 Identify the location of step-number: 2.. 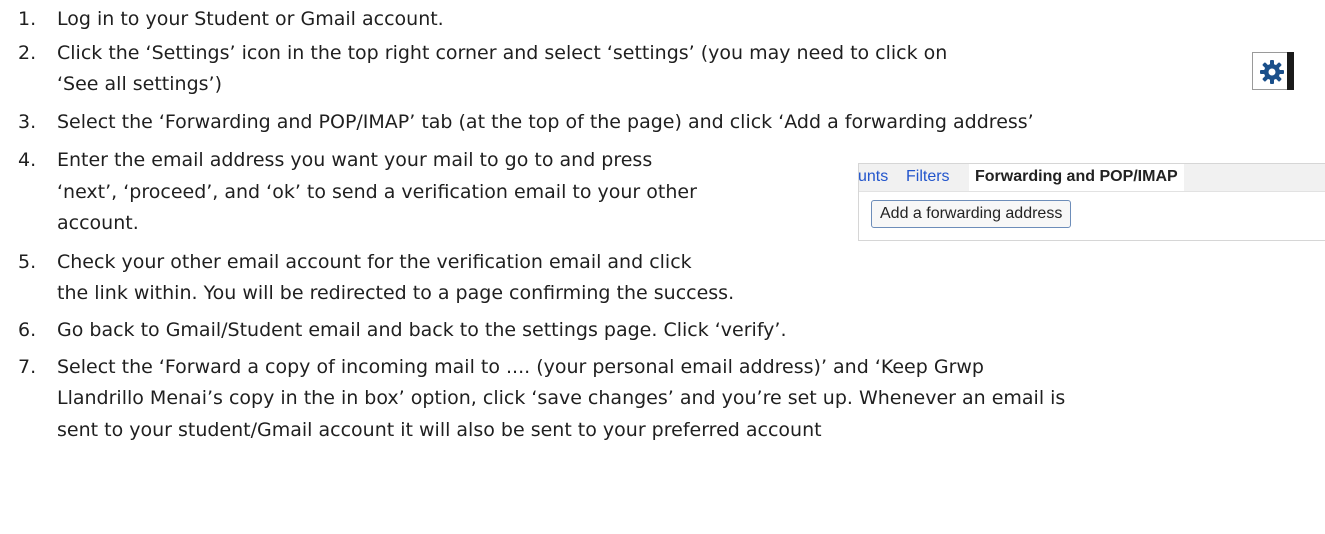
(27, 53).